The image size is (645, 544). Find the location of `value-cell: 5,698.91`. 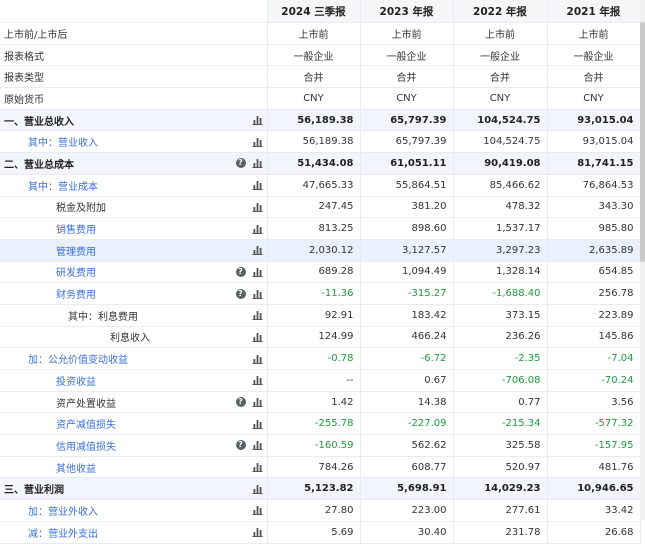

value-cell: 5,698.91 is located at coordinates (407, 489).